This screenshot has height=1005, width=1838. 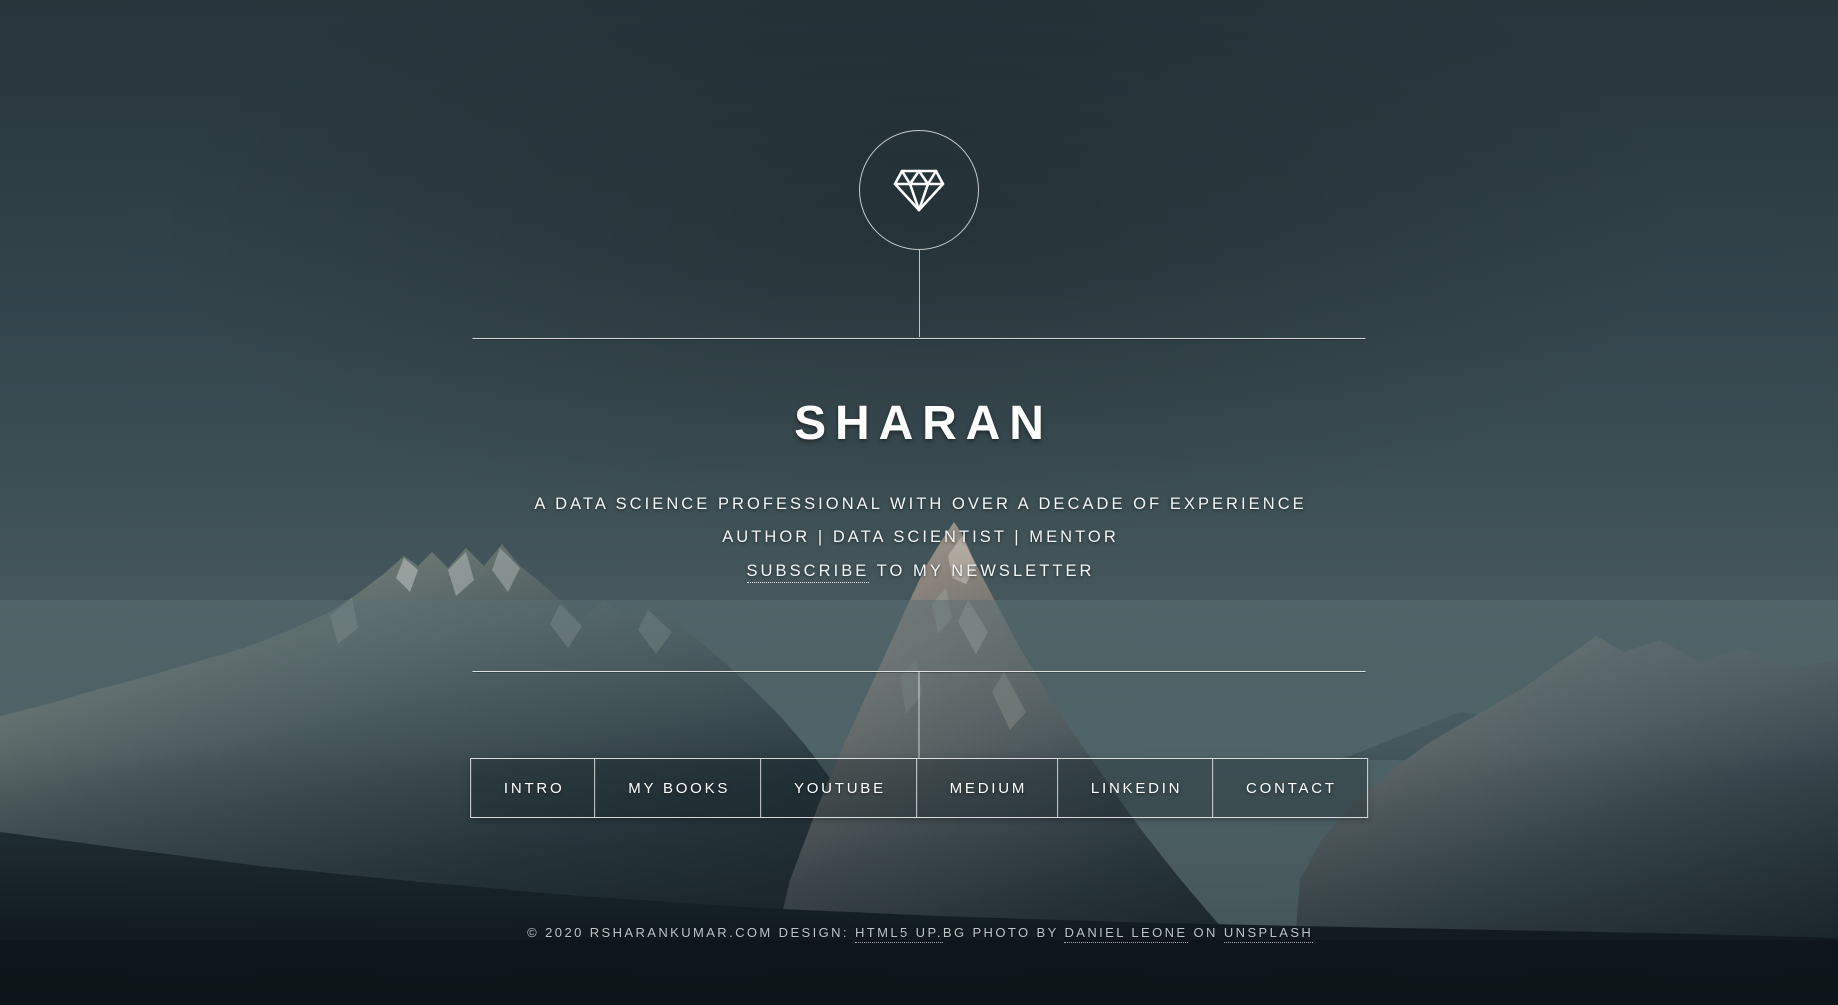 I want to click on nav-item-linkedin: LINKEDIN, so click(x=1136, y=788).